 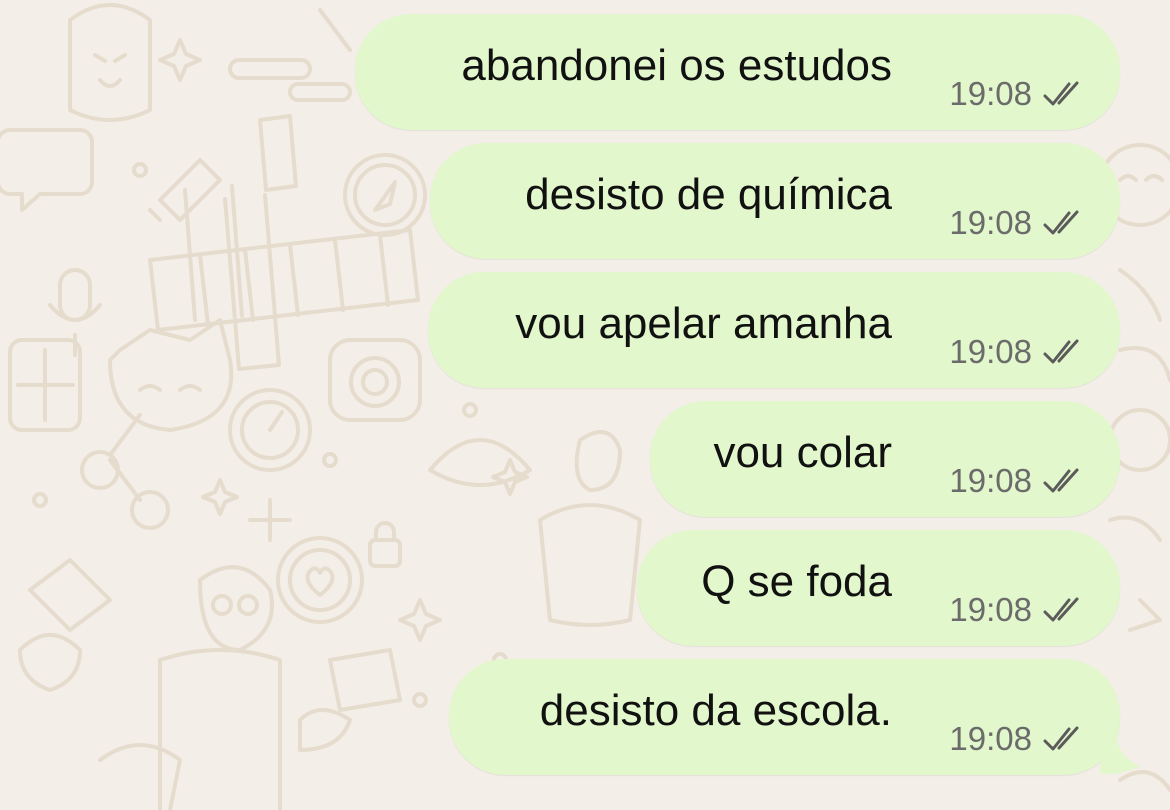 What do you see at coordinates (715, 710) in the screenshot?
I see `message-text: desisto da escola.` at bounding box center [715, 710].